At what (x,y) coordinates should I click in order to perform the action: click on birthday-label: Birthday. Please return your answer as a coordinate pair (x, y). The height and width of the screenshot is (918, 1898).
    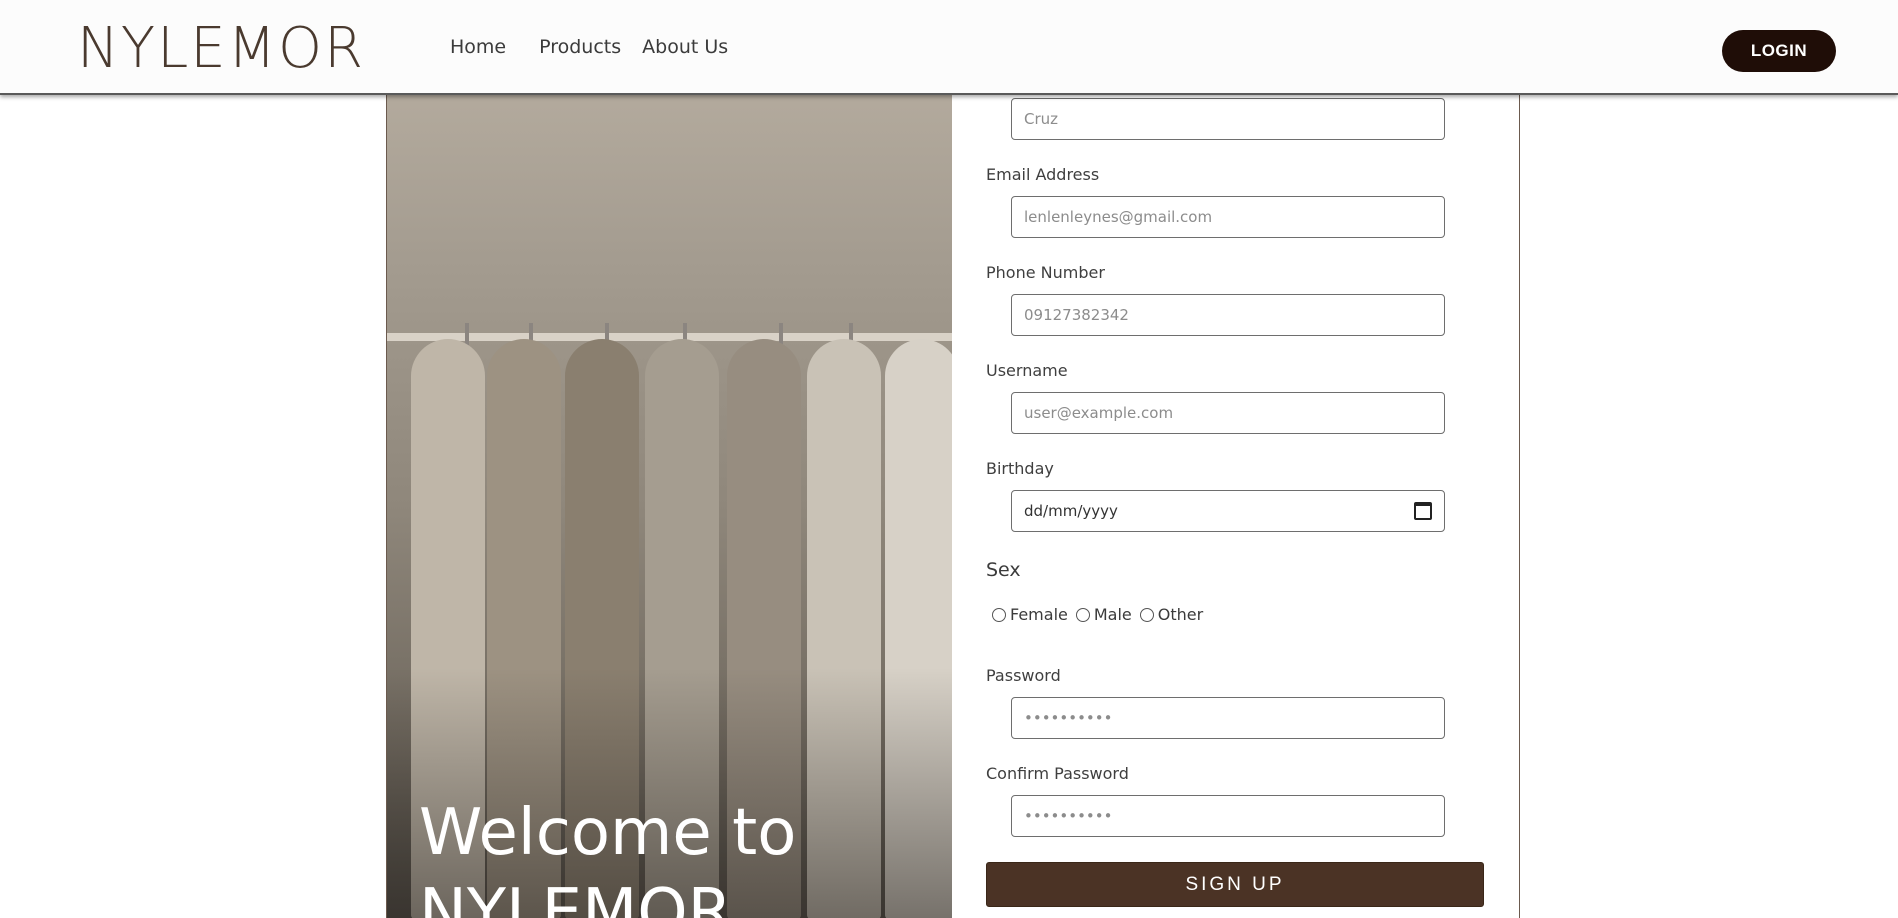
    Looking at the image, I should click on (1020, 468).